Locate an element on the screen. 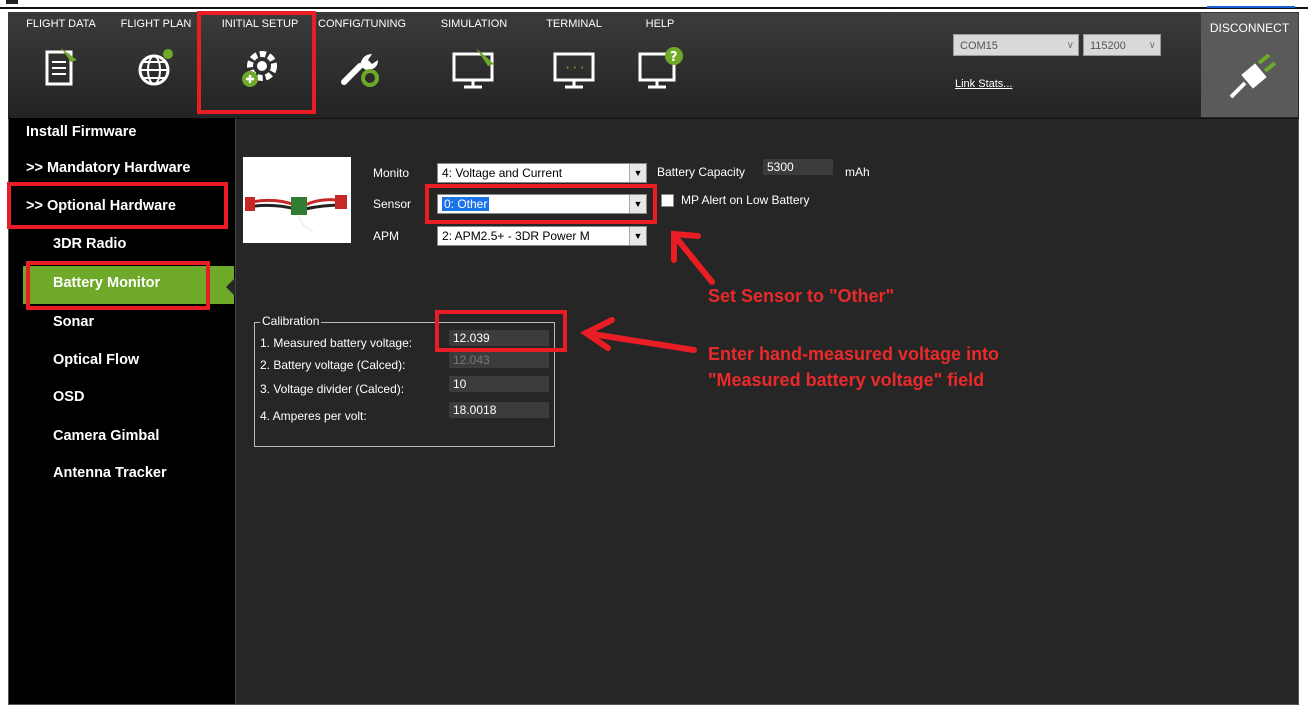 This screenshot has width=1308, height=705. power-module-picture is located at coordinates (296, 213).